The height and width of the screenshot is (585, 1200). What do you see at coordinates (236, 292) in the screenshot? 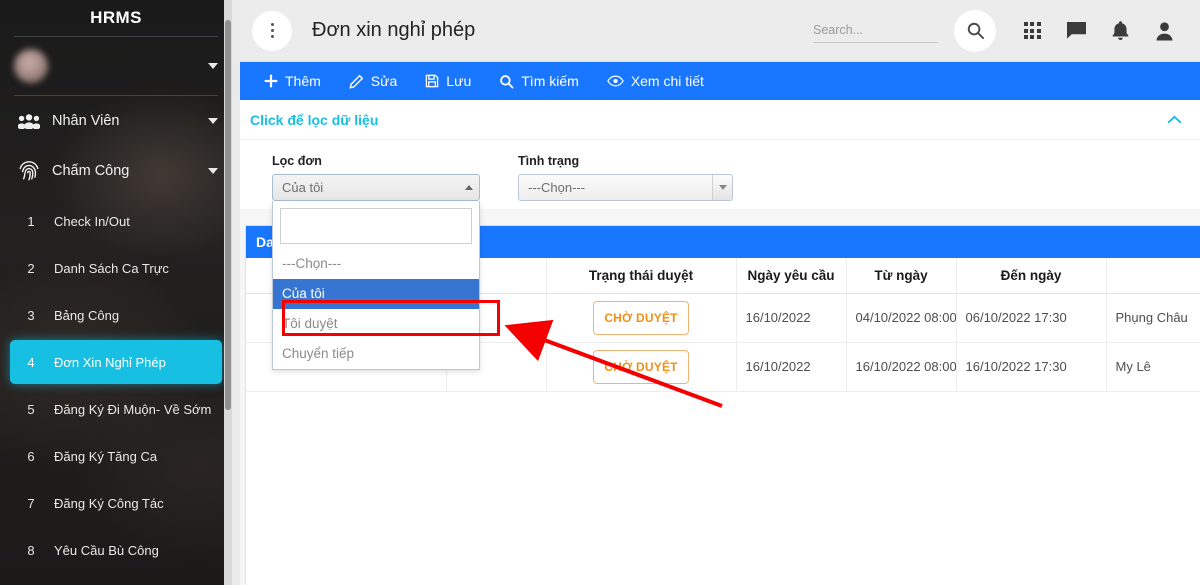
I see `content-left-gutter` at bounding box center [236, 292].